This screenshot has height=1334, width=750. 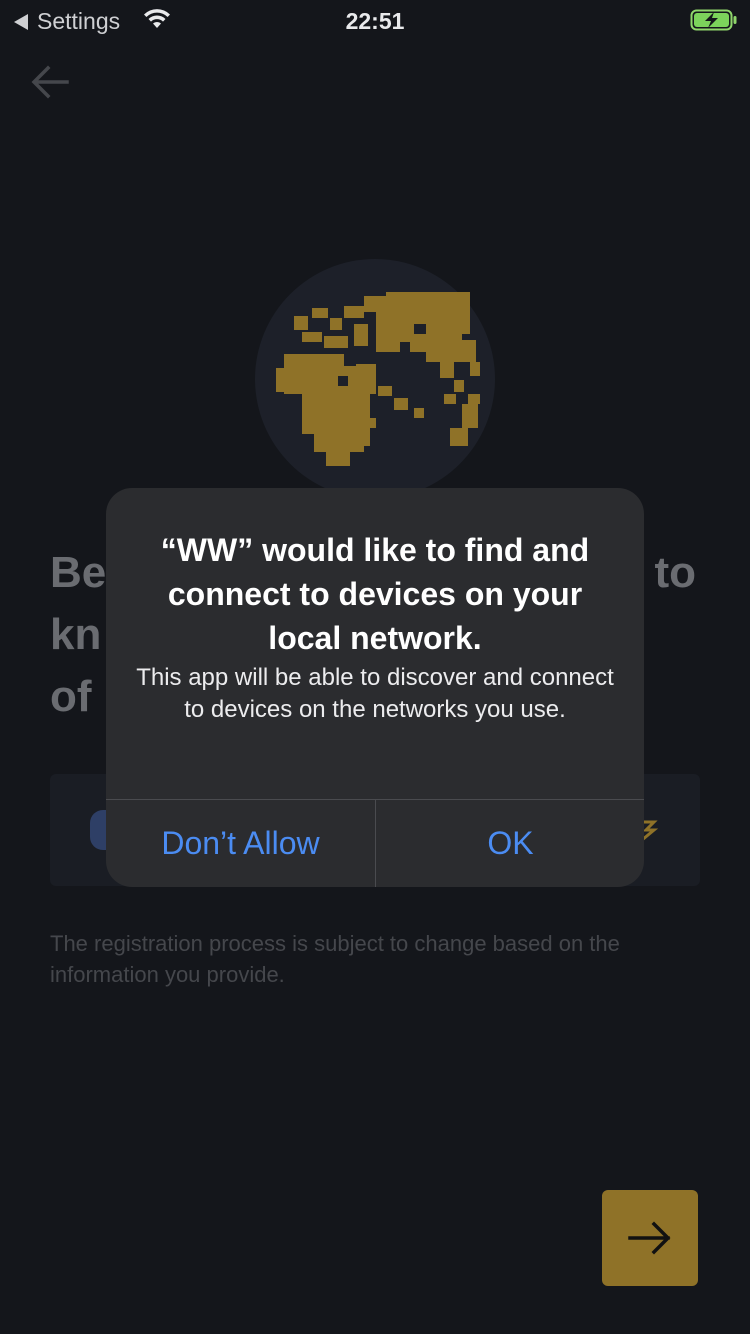 What do you see at coordinates (713, 20) in the screenshot?
I see `battery-charging-icon` at bounding box center [713, 20].